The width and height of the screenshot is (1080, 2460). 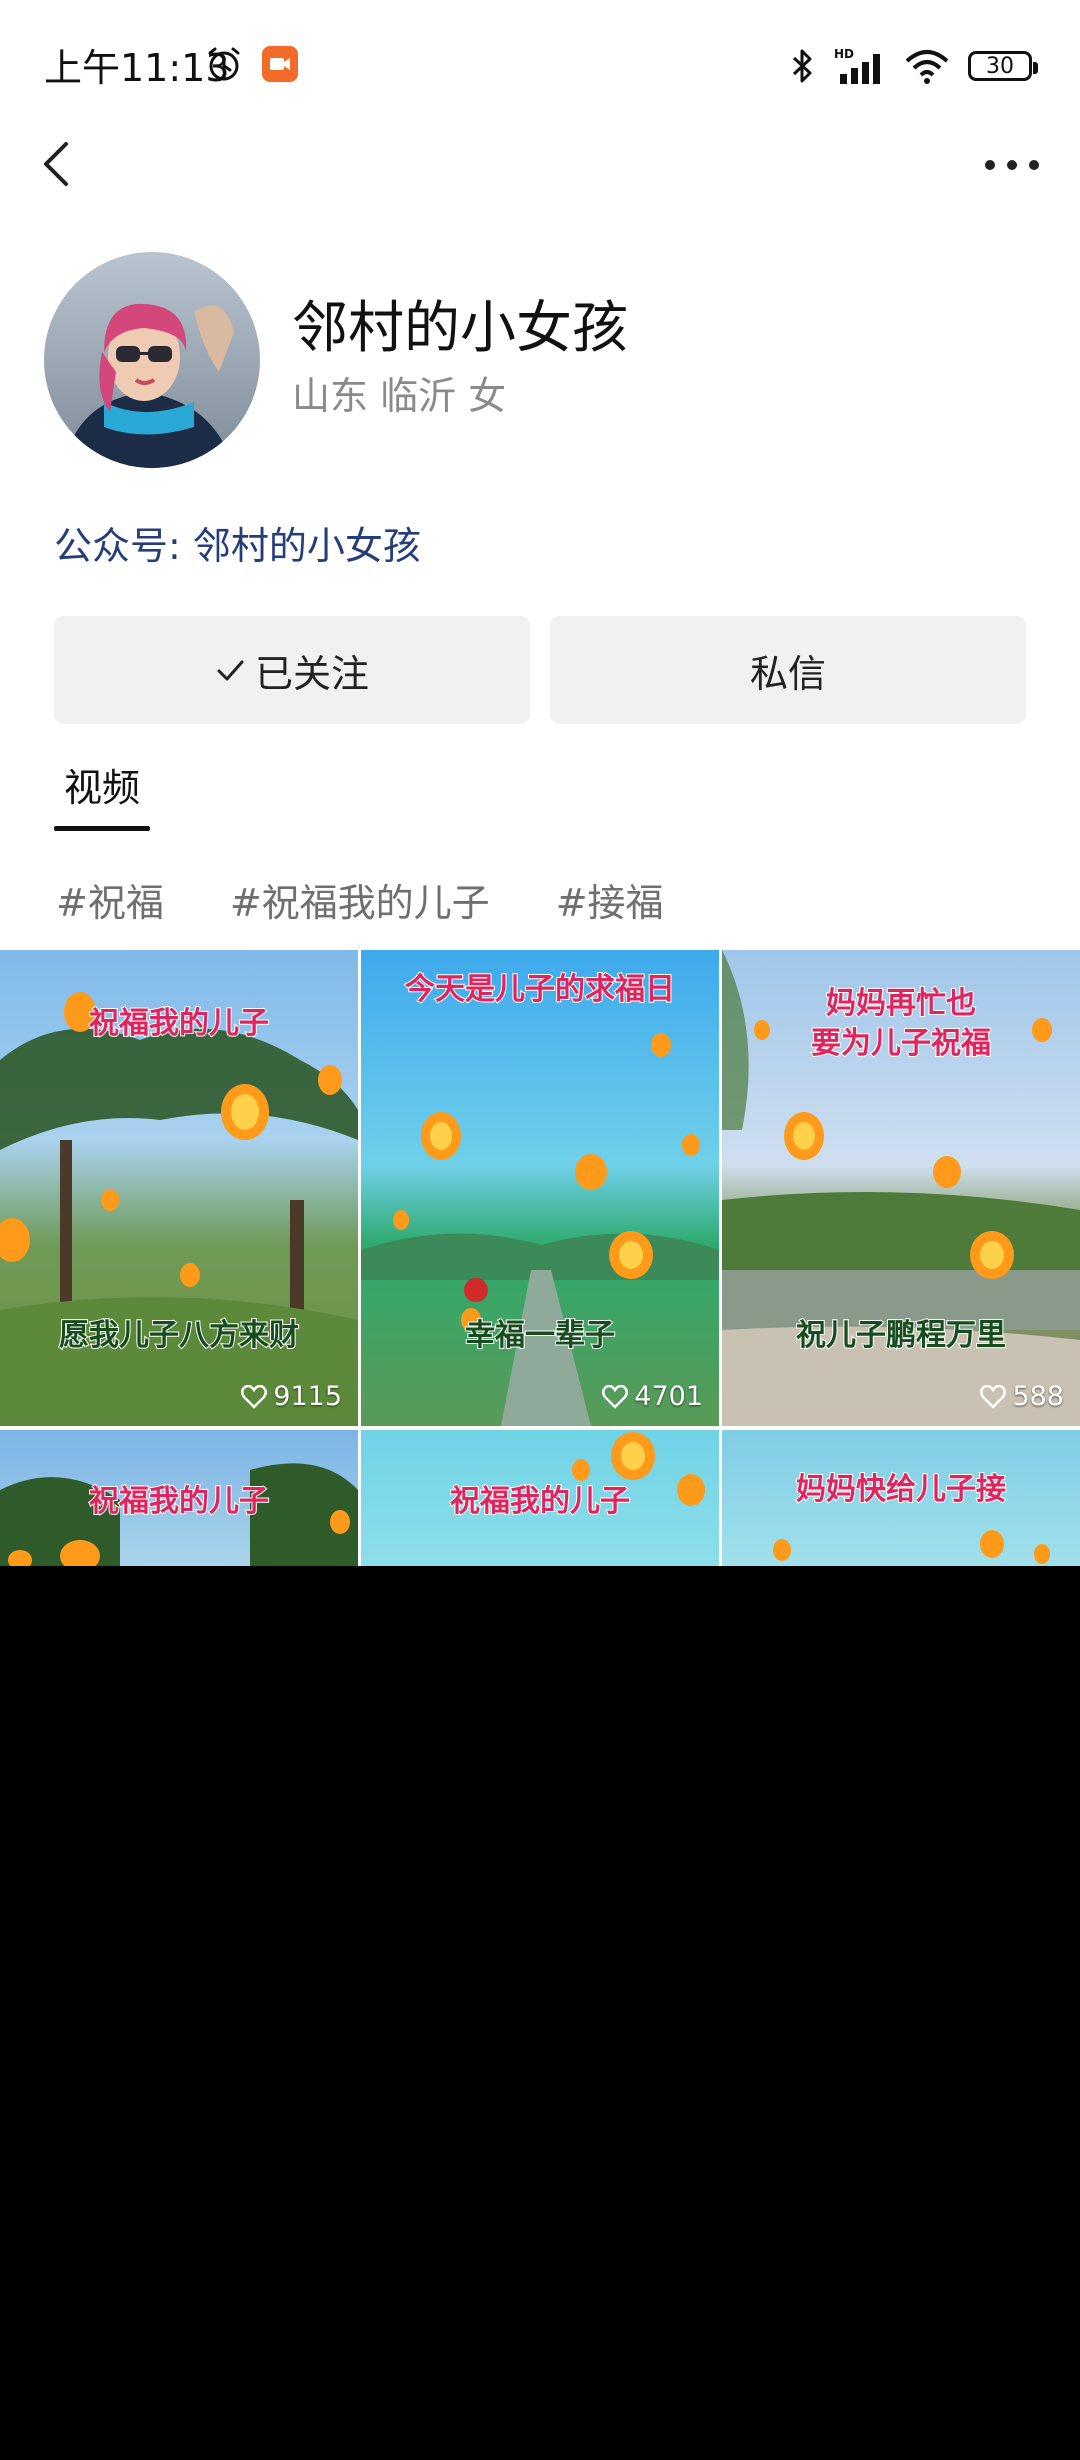 What do you see at coordinates (540, 1335) in the screenshot?
I see `video-caption-bottom: 幸福一辈子` at bounding box center [540, 1335].